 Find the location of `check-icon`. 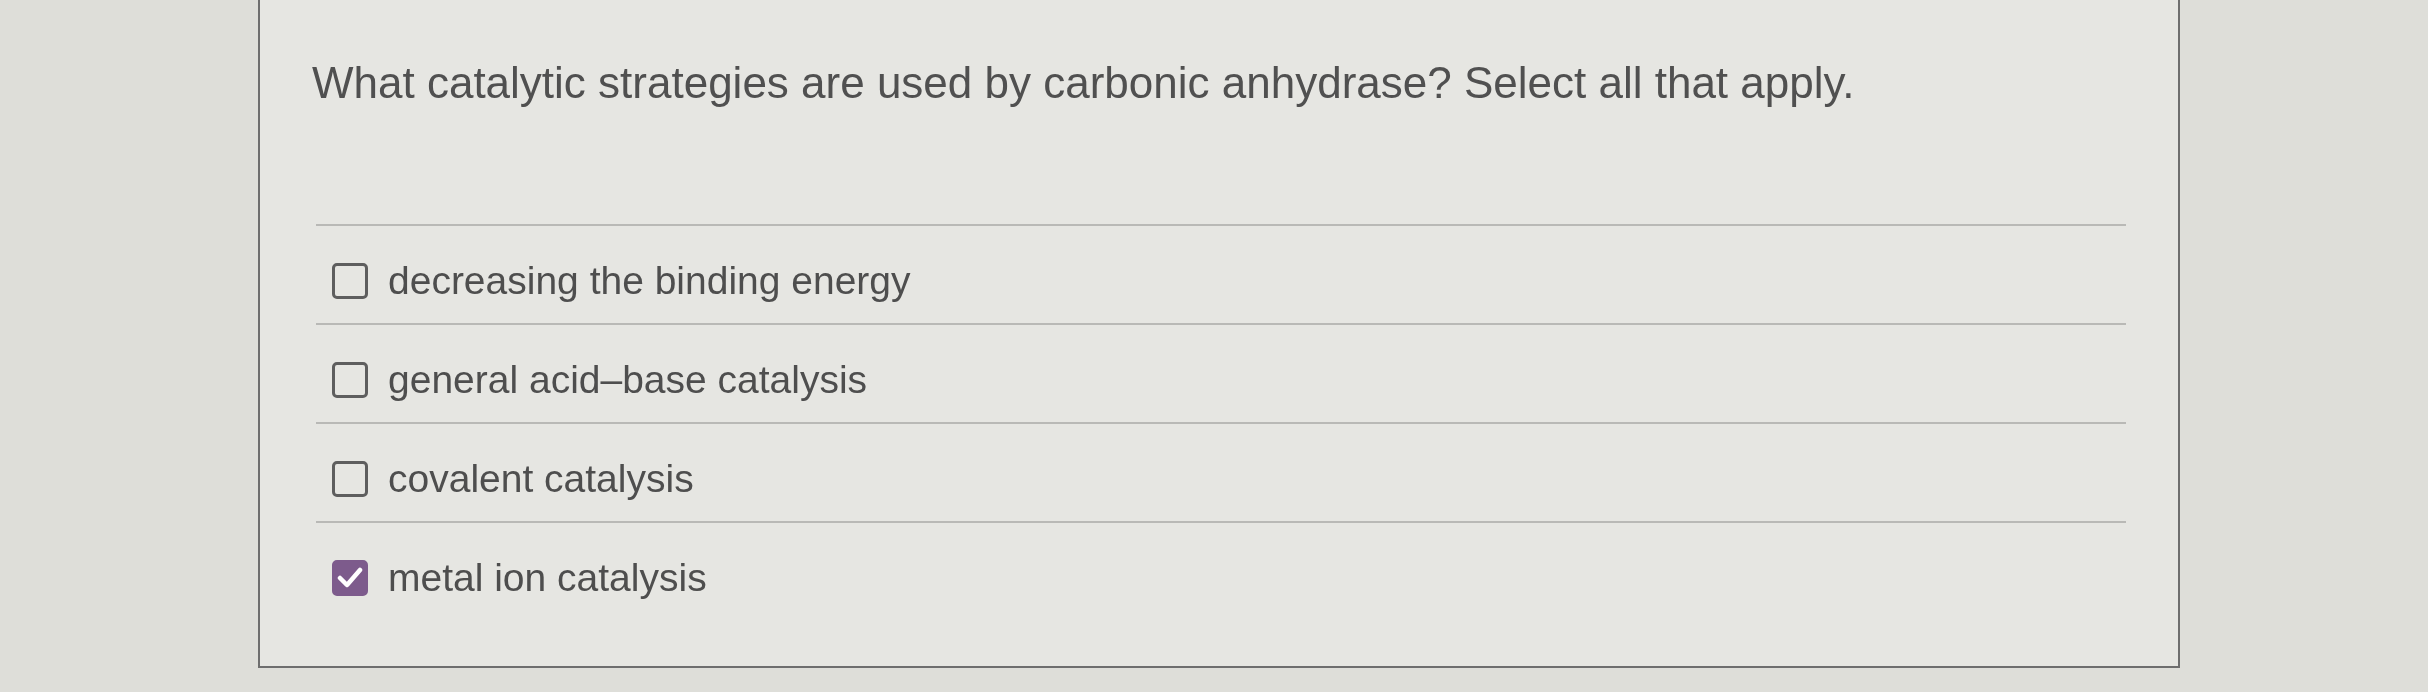

check-icon is located at coordinates (350, 577).